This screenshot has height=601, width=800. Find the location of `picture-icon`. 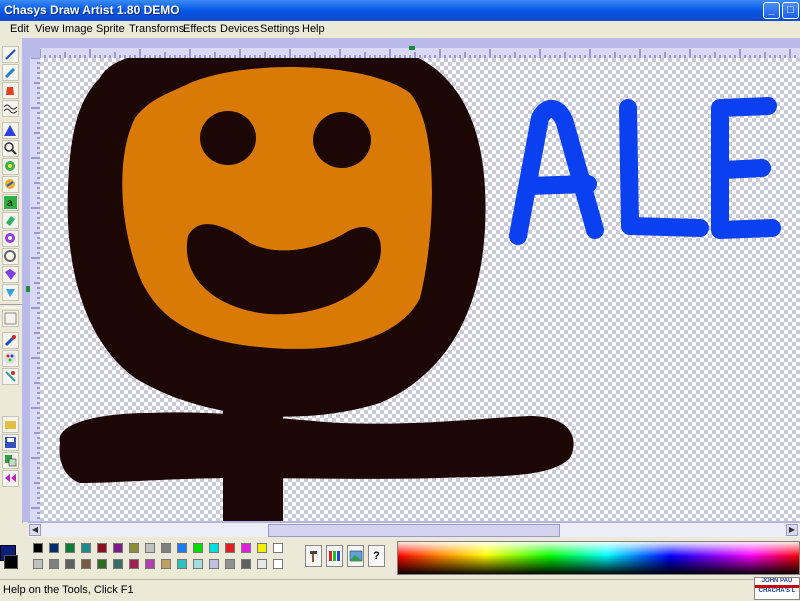

picture-icon is located at coordinates (355, 556).